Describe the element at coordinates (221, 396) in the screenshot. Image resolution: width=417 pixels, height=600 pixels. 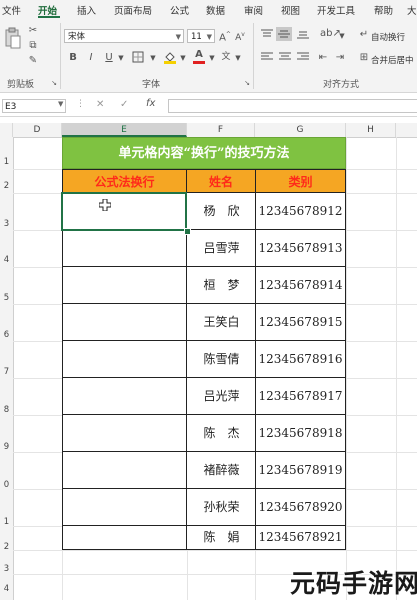
I see `name-cell: 吕光萍` at that location.